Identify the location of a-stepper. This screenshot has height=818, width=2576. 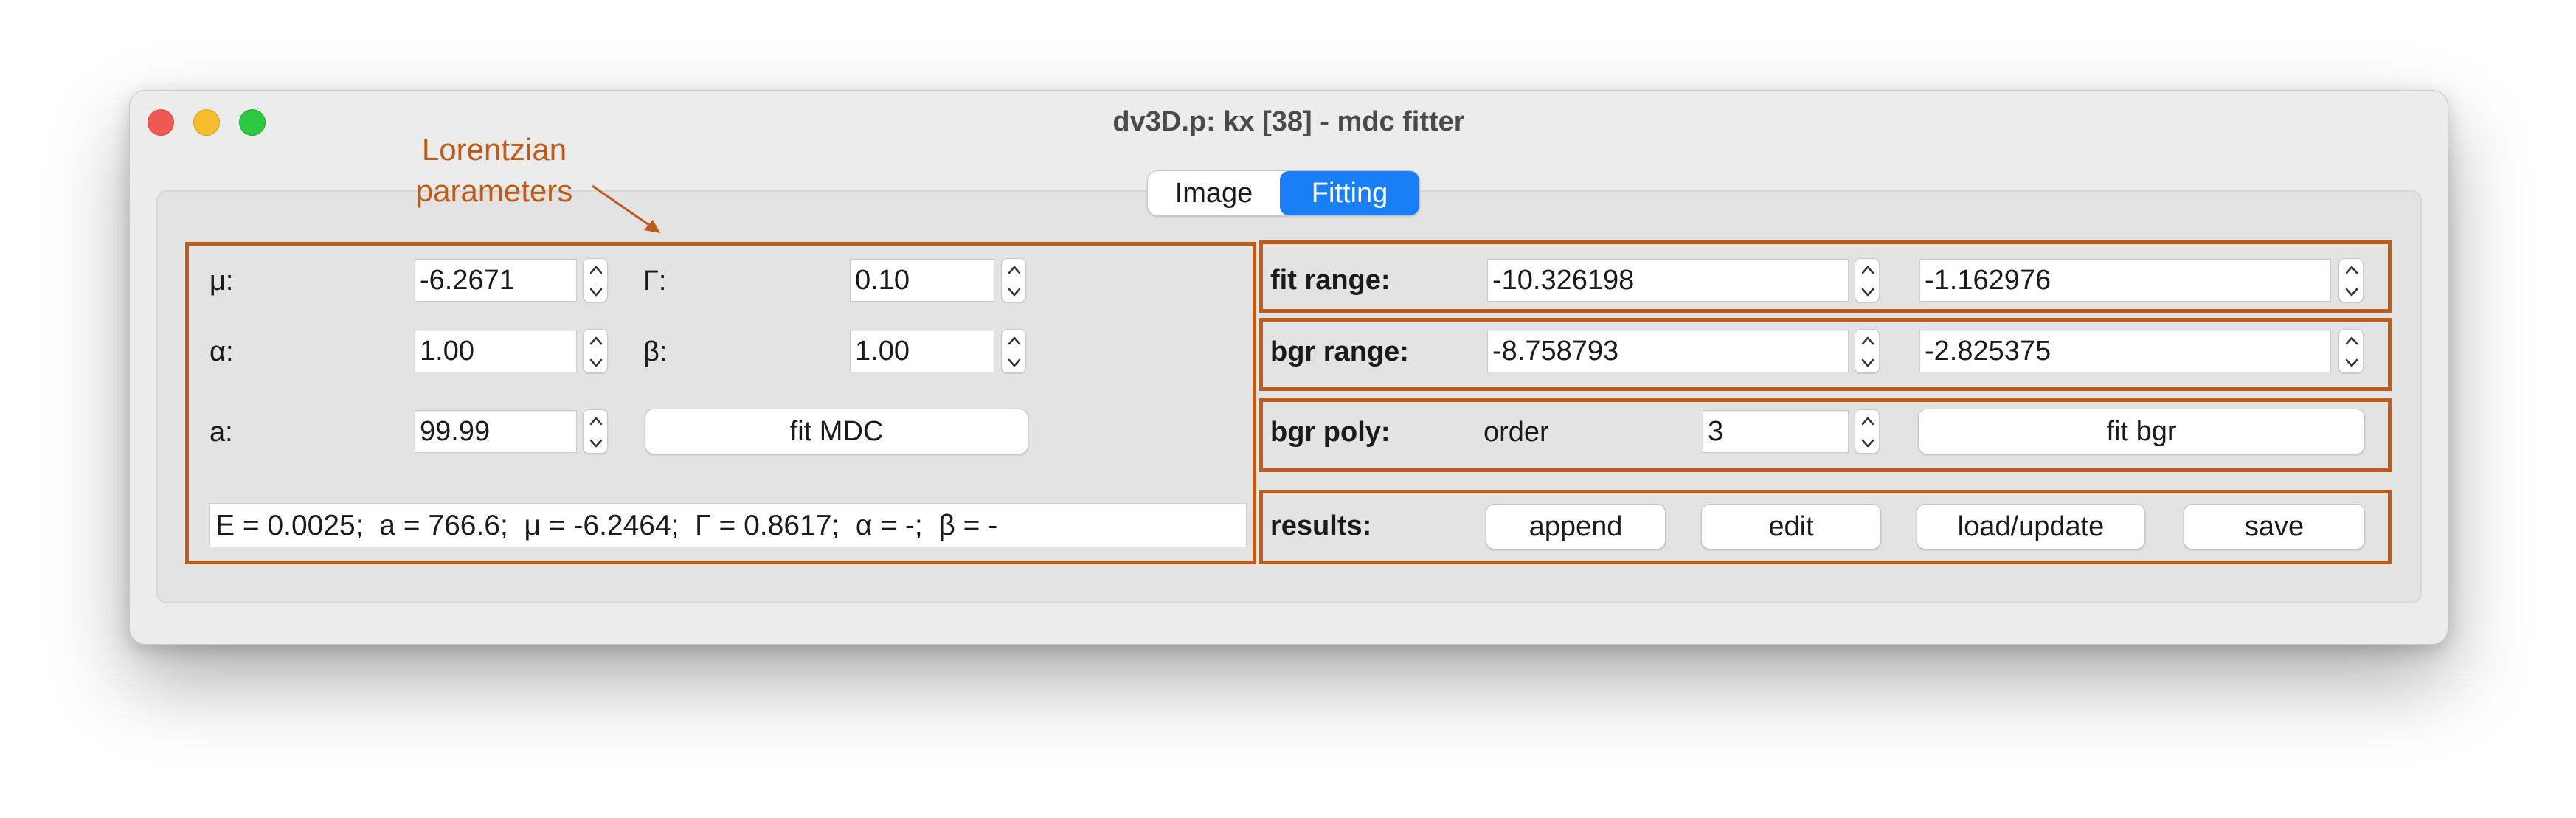
(595, 432).